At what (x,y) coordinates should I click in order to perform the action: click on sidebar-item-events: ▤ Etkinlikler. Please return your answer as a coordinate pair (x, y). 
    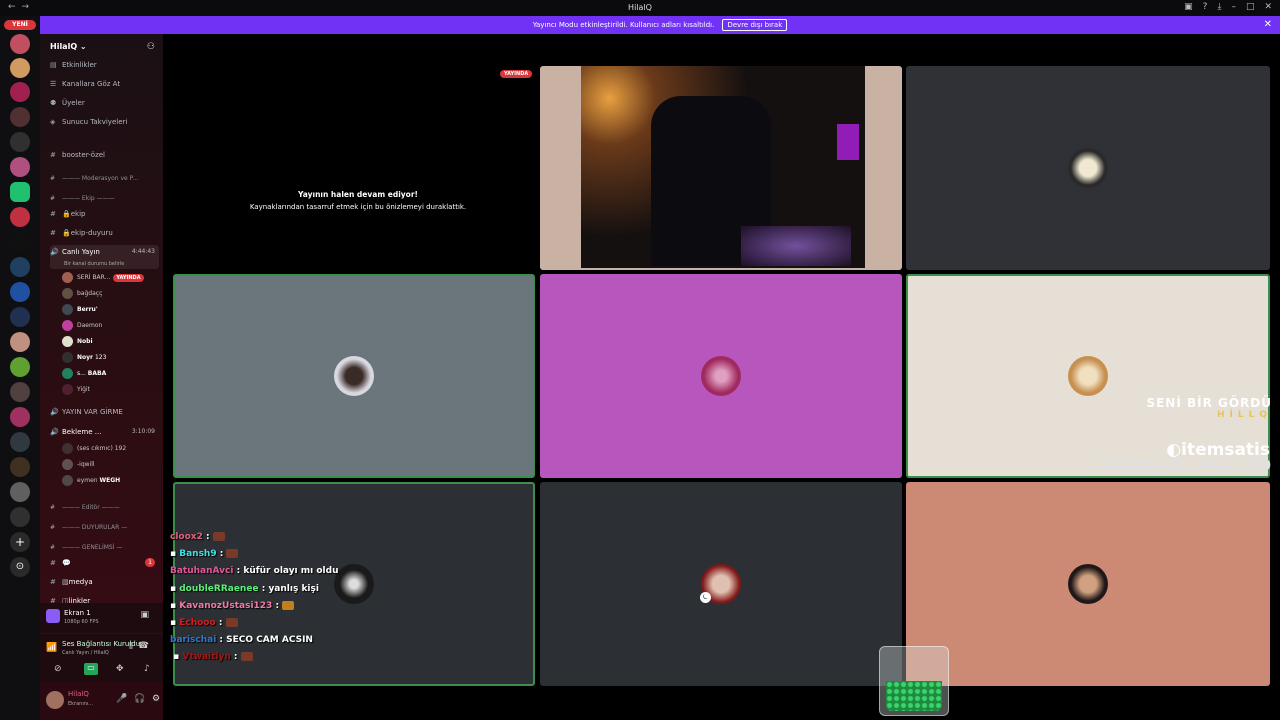
    Looking at the image, I should click on (104, 65).